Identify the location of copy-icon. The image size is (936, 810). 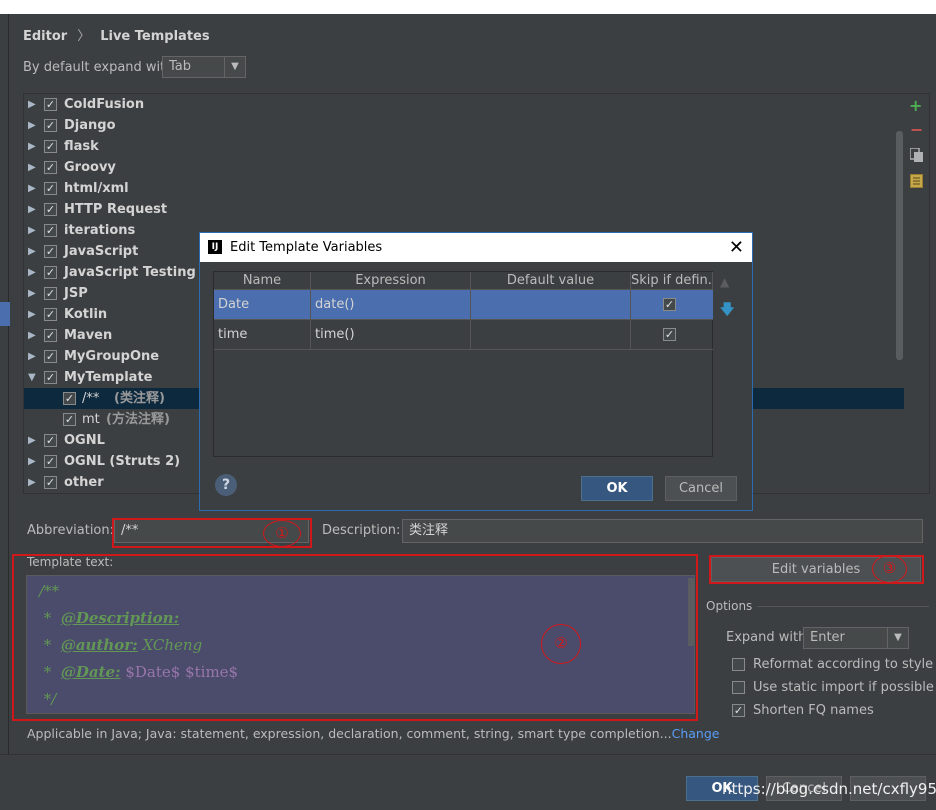
(916, 155).